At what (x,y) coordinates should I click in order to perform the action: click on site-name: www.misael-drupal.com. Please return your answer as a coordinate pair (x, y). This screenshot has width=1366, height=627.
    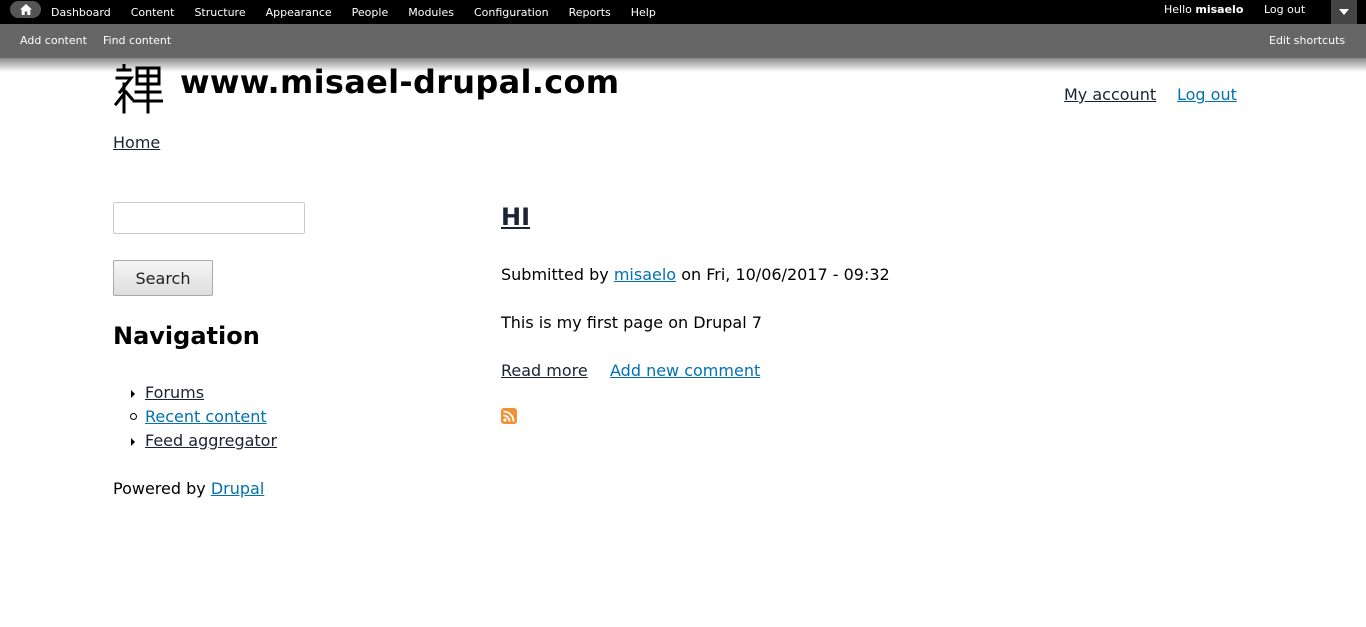
    Looking at the image, I should click on (399, 82).